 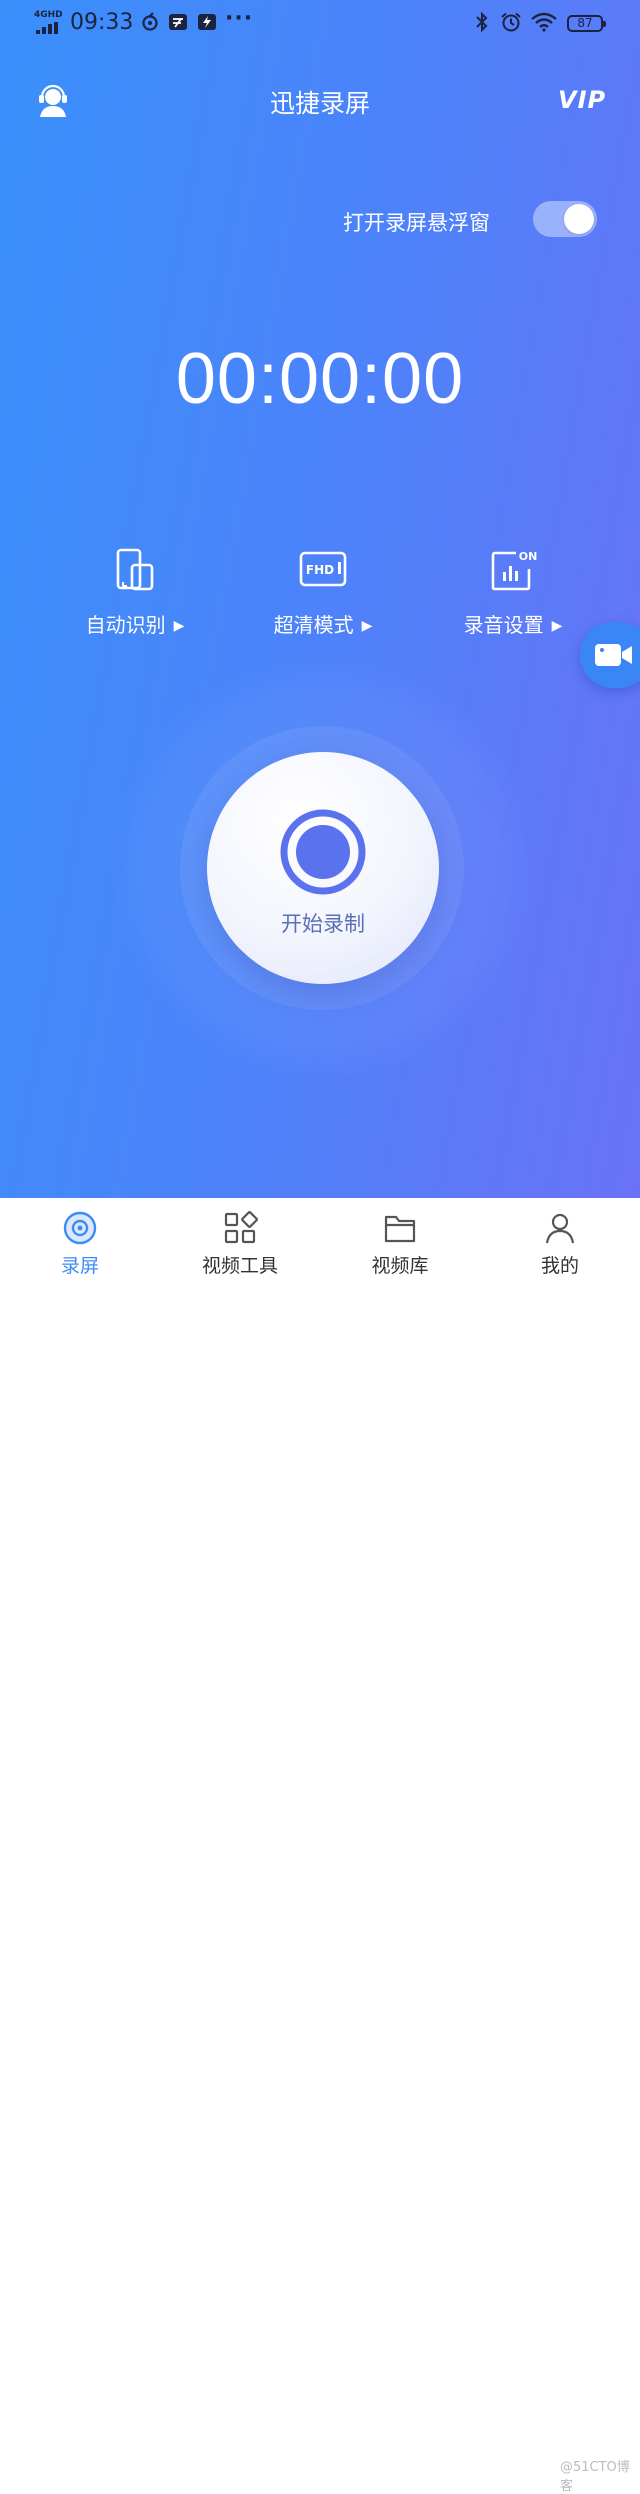 I want to click on hd-mode-label: 超清模式, so click(x=313, y=625).